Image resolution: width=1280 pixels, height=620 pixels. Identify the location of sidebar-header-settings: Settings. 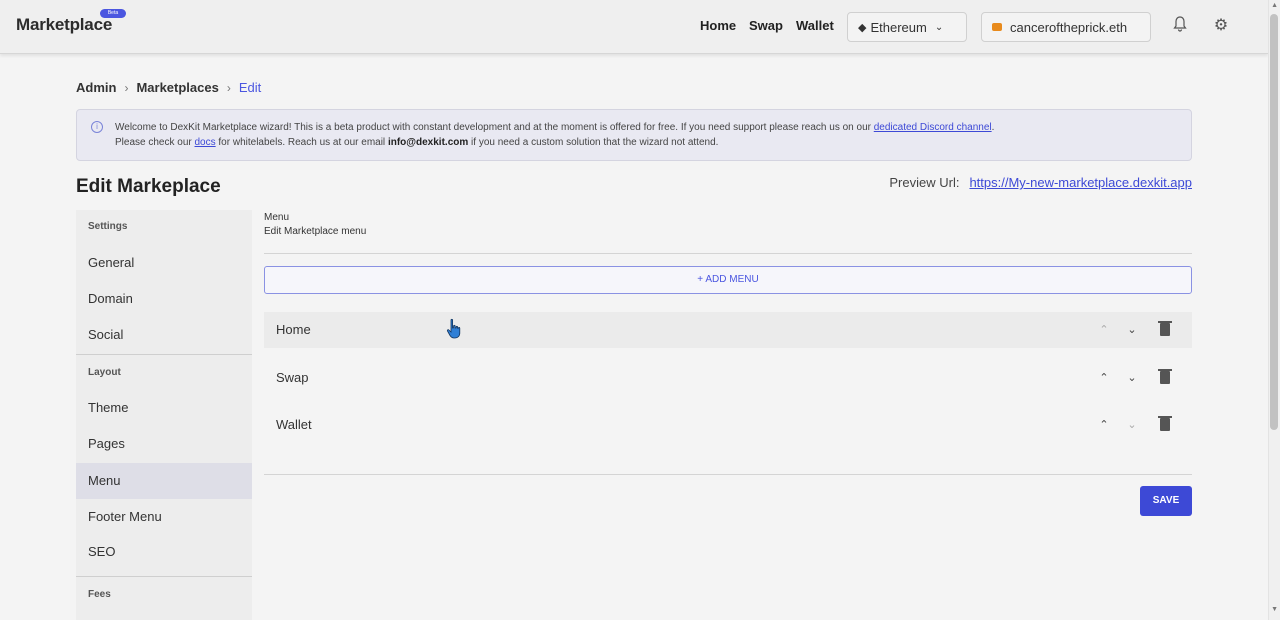
(108, 226).